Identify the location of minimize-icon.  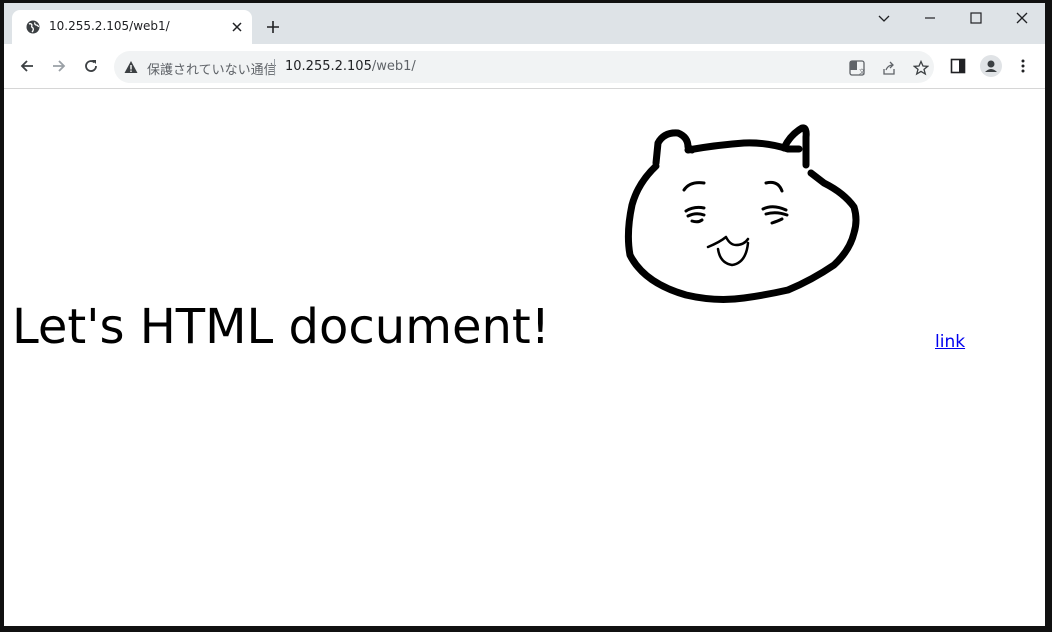
(930, 18).